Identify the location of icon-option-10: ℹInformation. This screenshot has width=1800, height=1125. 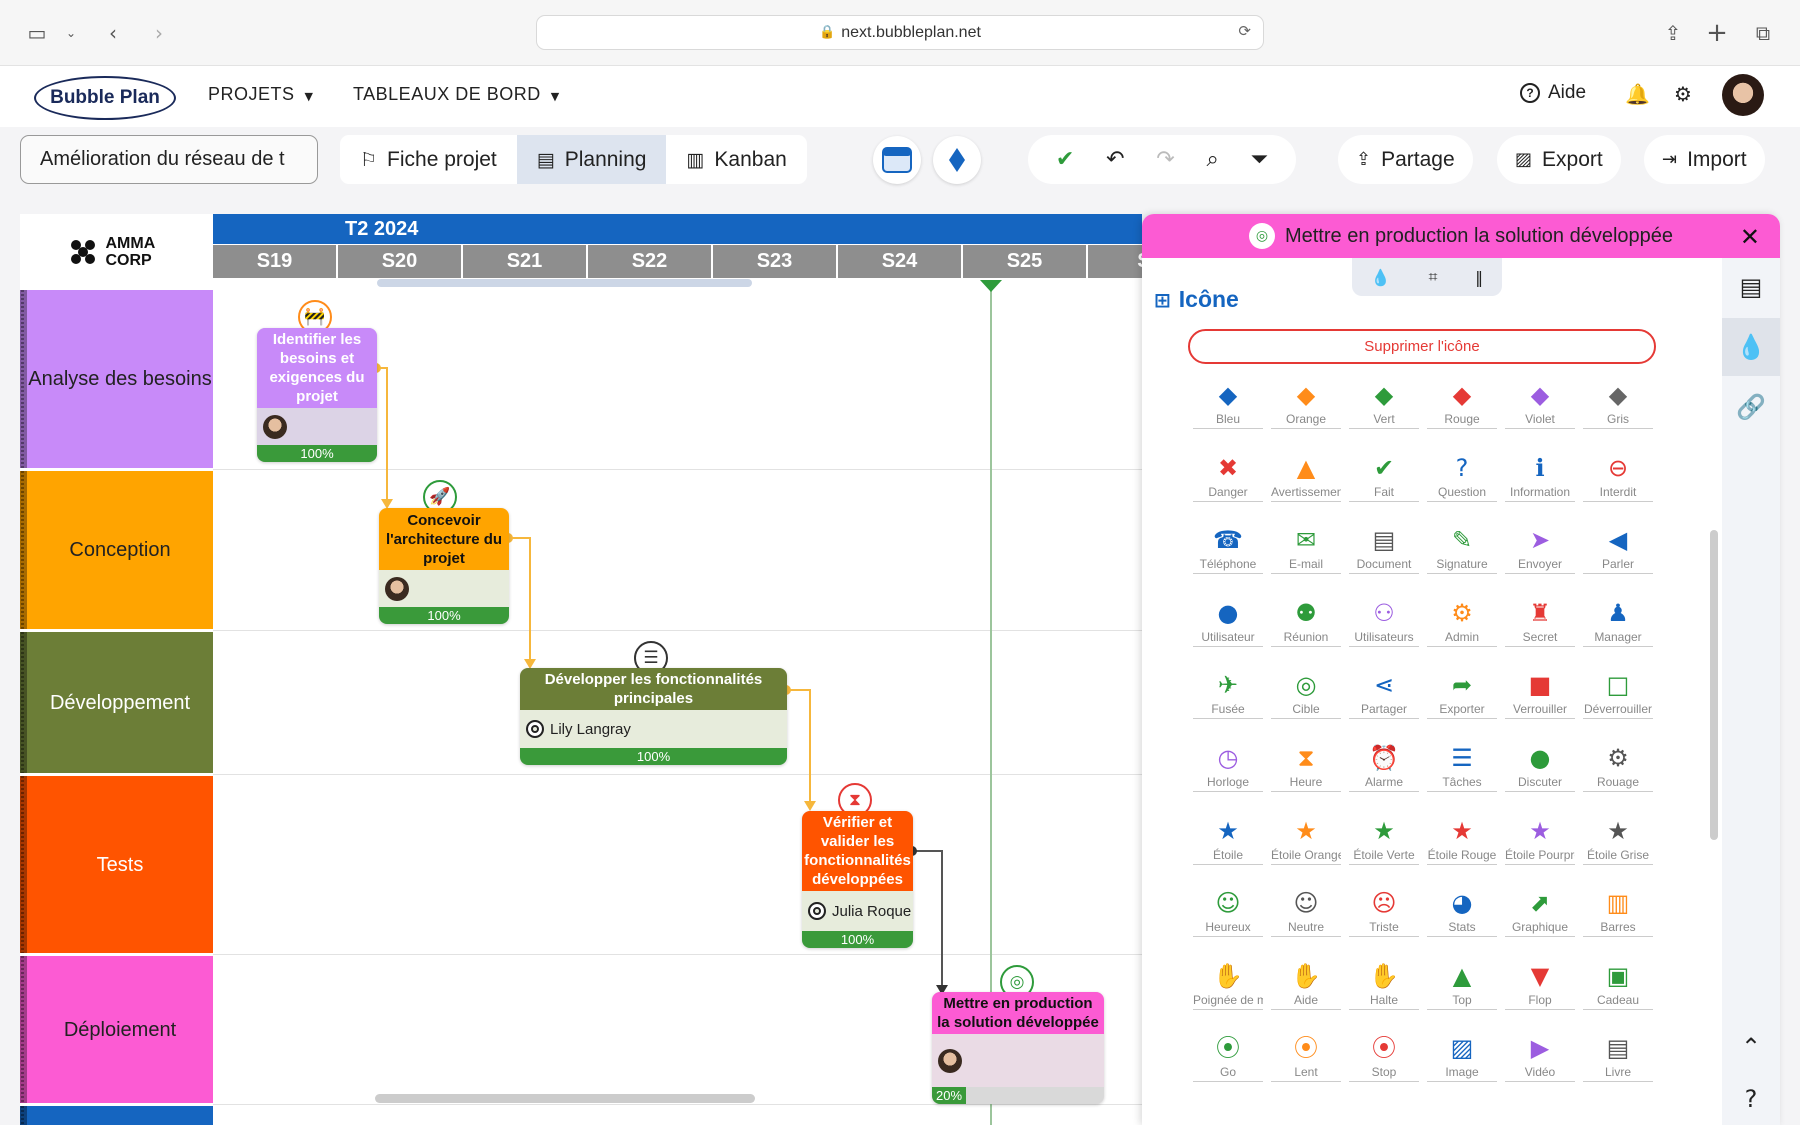
(1540, 480).